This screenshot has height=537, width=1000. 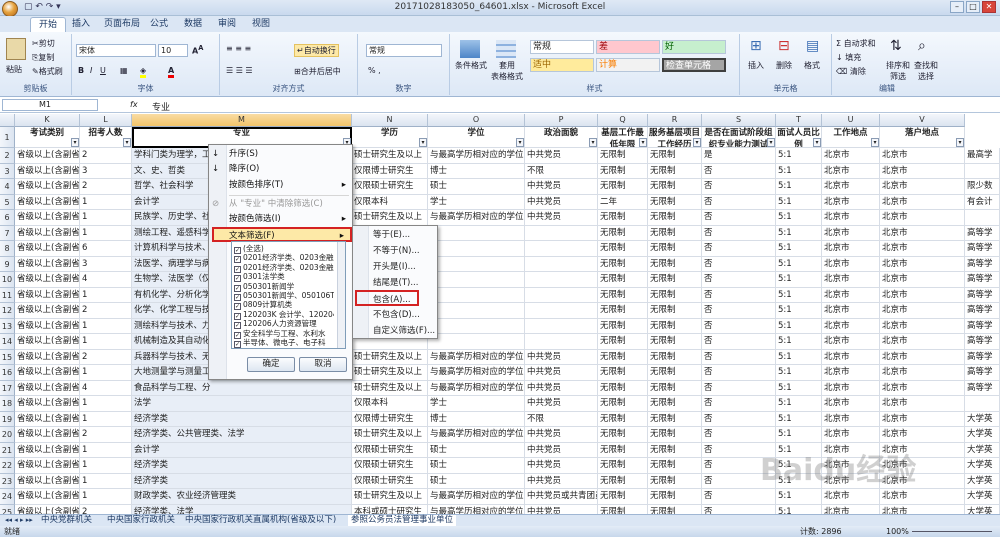 I want to click on minimize-button: –, so click(x=957, y=7).